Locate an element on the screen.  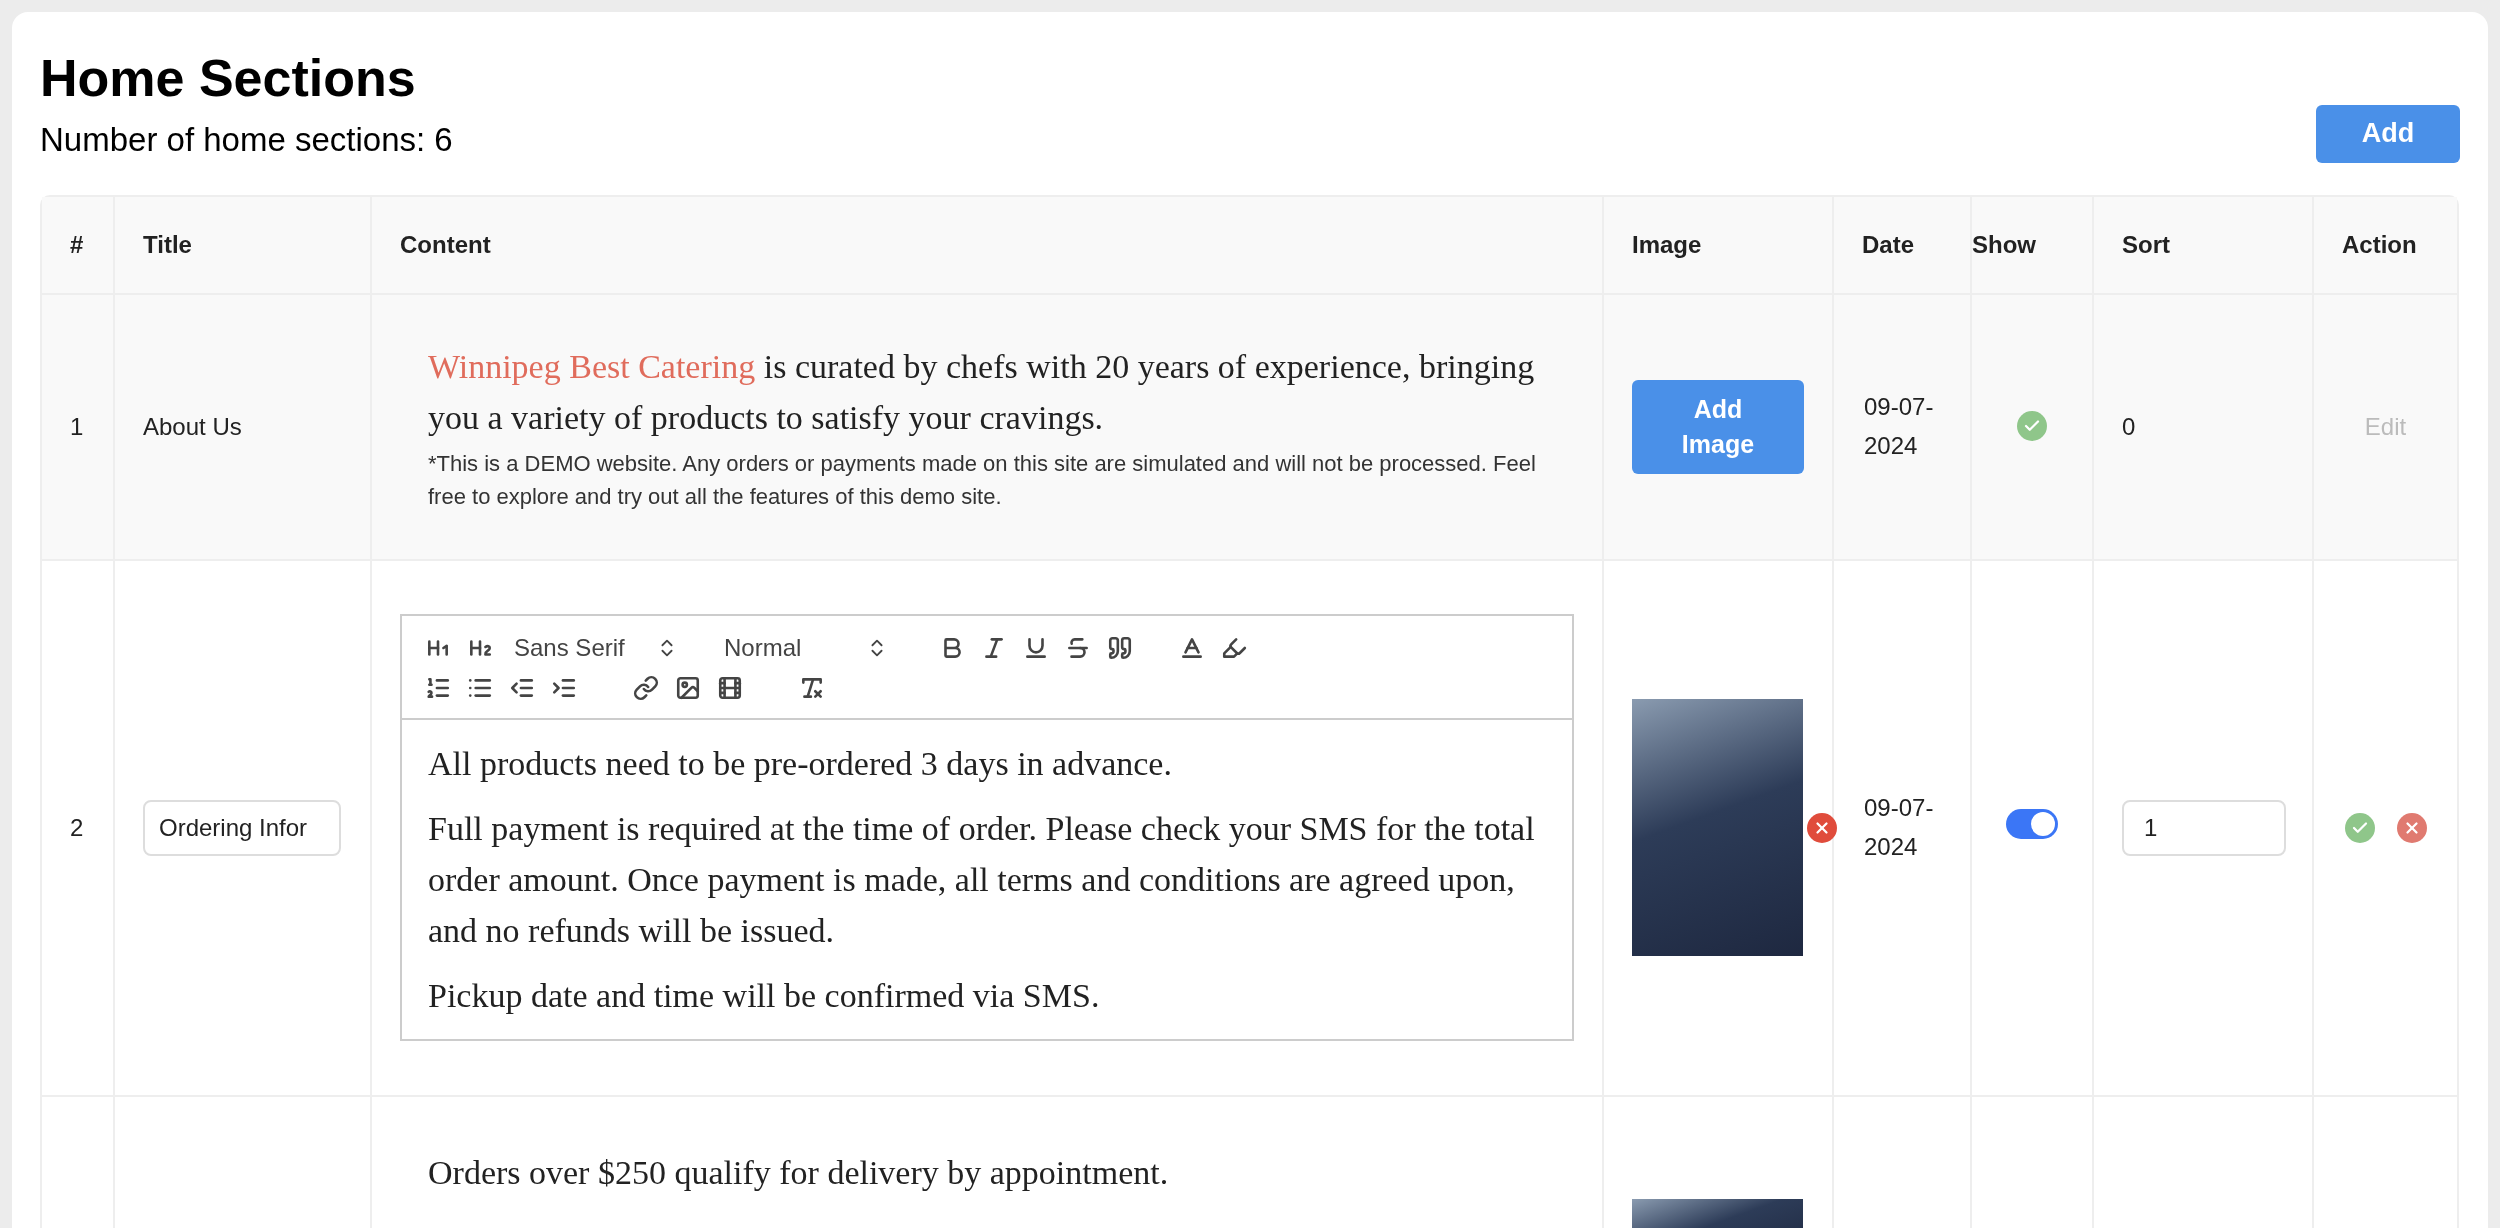
show-toggle is located at coordinates (2032, 824).